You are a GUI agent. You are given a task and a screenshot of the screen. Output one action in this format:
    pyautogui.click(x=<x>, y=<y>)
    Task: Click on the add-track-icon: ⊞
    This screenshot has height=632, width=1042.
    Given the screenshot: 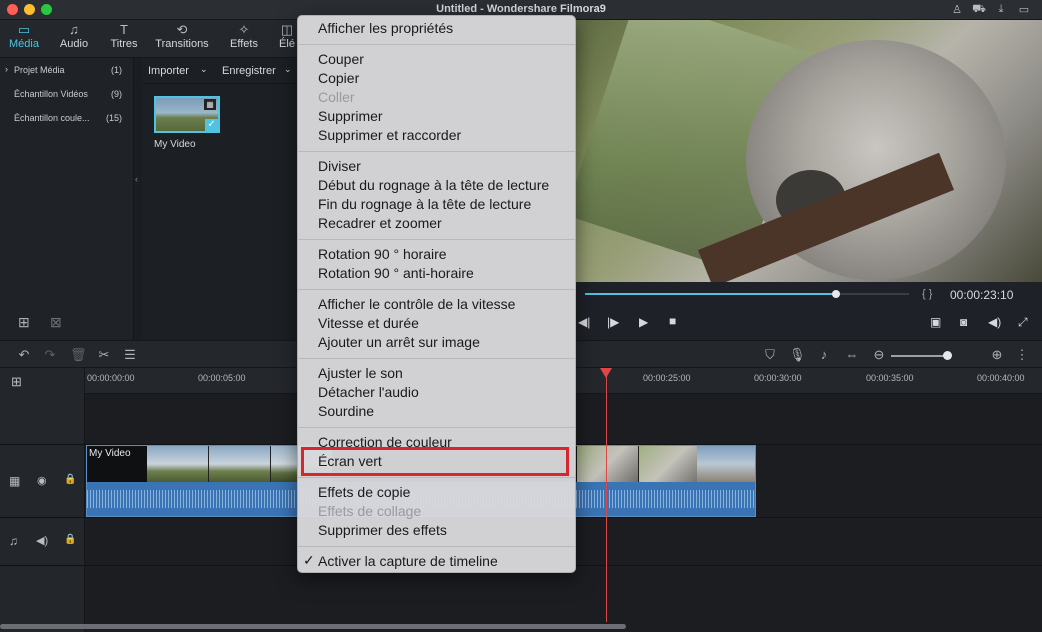 What is the action you would take?
    pyautogui.click(x=16, y=382)
    